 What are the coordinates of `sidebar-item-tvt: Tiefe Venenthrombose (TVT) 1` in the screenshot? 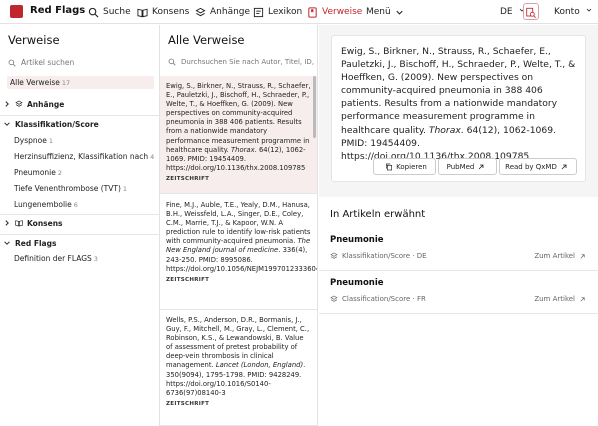 It's located at (70, 188).